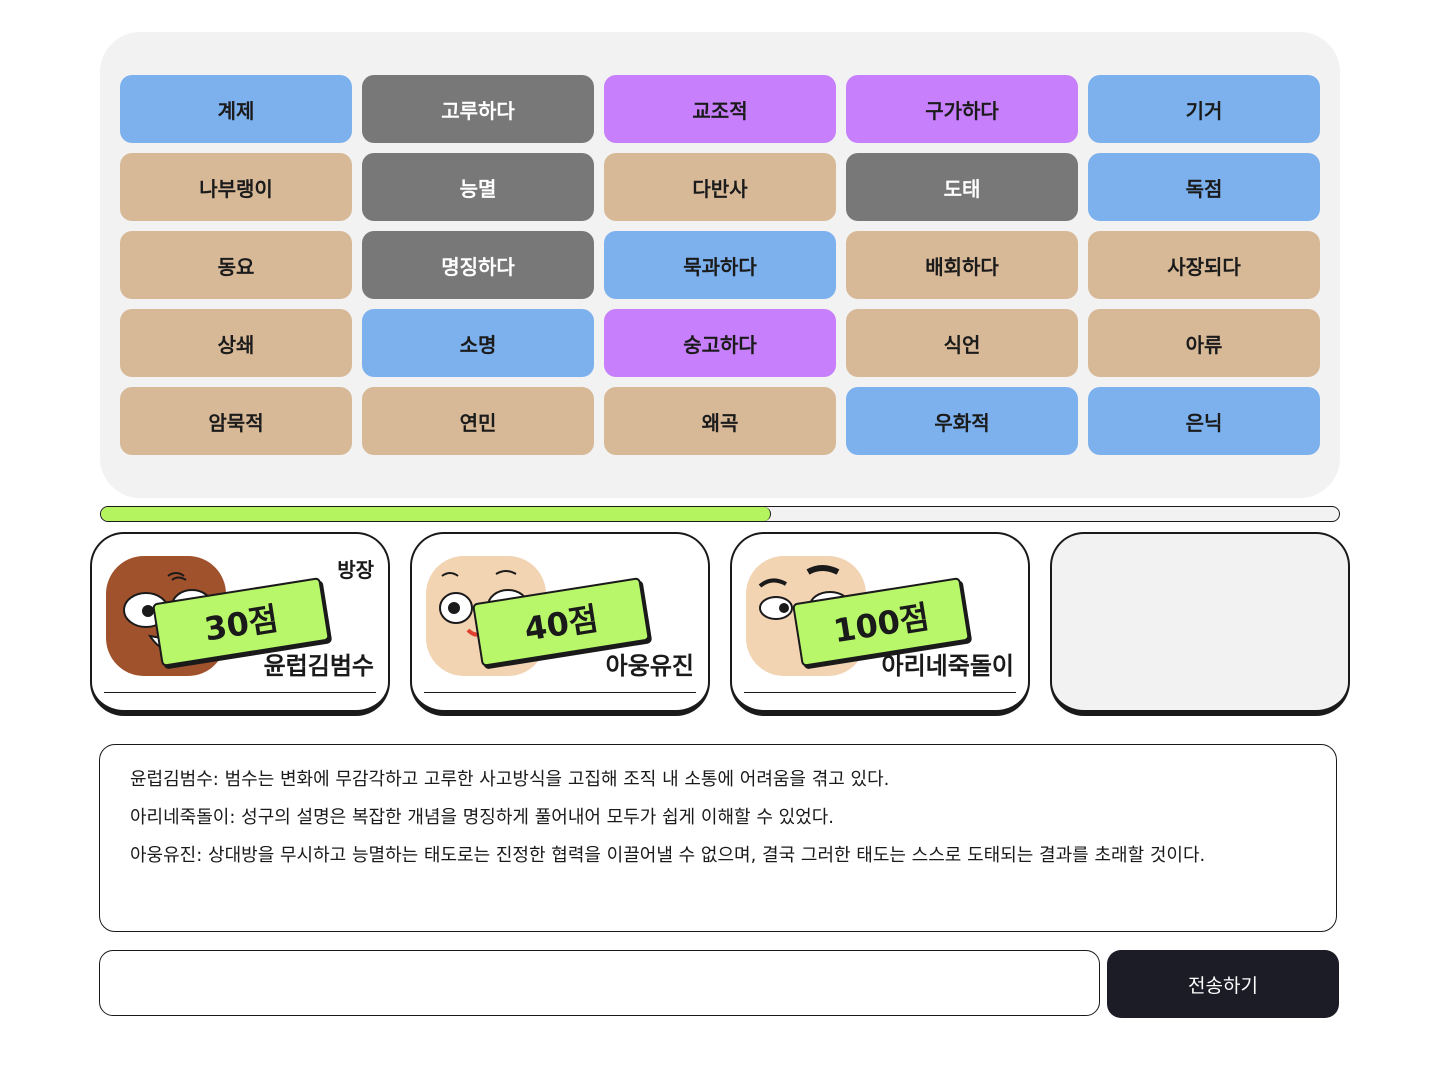 The width and height of the screenshot is (1440, 1080). What do you see at coordinates (1223, 984) in the screenshot?
I see `send-button: 전송하기` at bounding box center [1223, 984].